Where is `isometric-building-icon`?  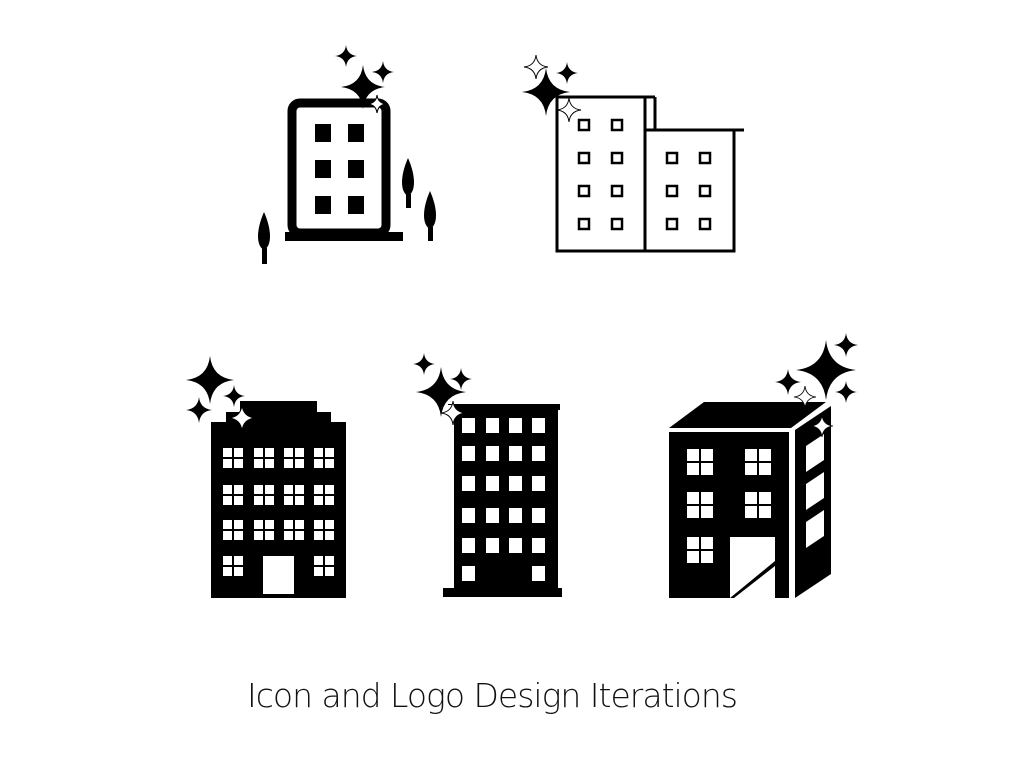
isometric-building-icon is located at coordinates (763, 465).